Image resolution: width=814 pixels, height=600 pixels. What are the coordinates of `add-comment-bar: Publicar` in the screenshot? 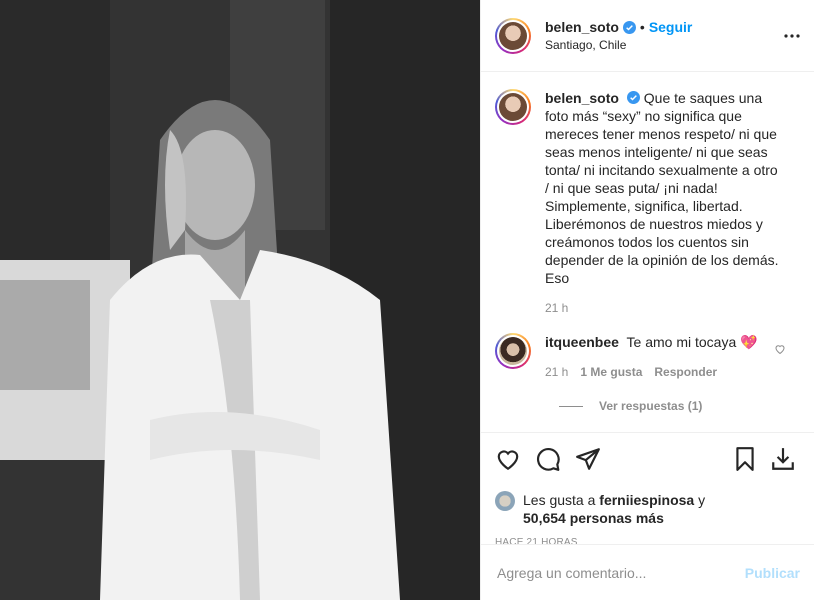 It's located at (647, 572).